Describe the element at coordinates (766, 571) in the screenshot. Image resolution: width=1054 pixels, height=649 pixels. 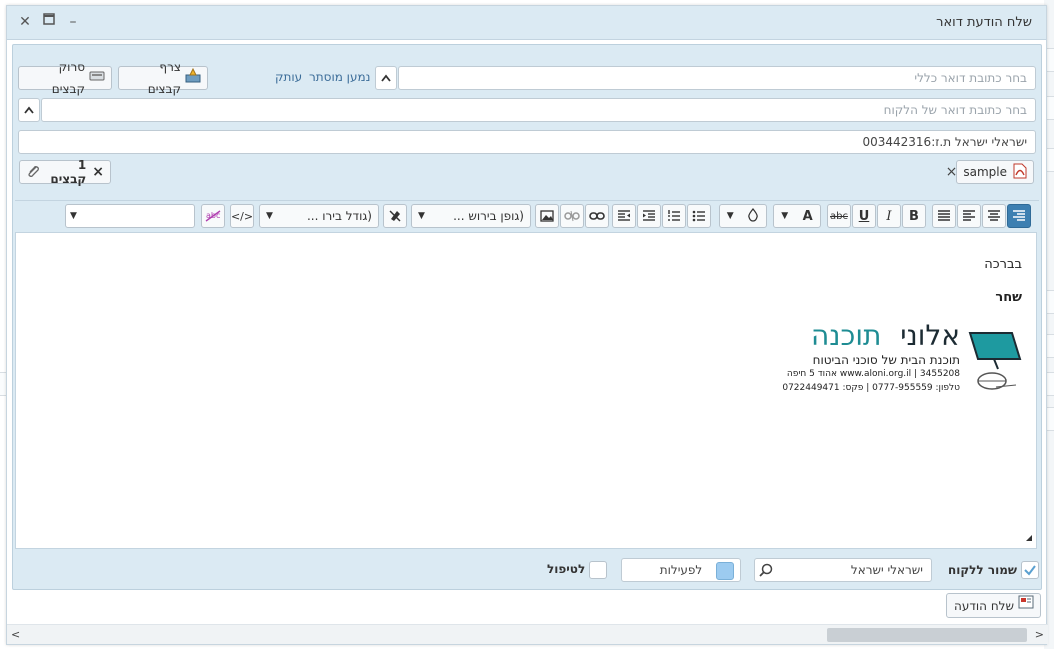
I see `search-icon` at that location.